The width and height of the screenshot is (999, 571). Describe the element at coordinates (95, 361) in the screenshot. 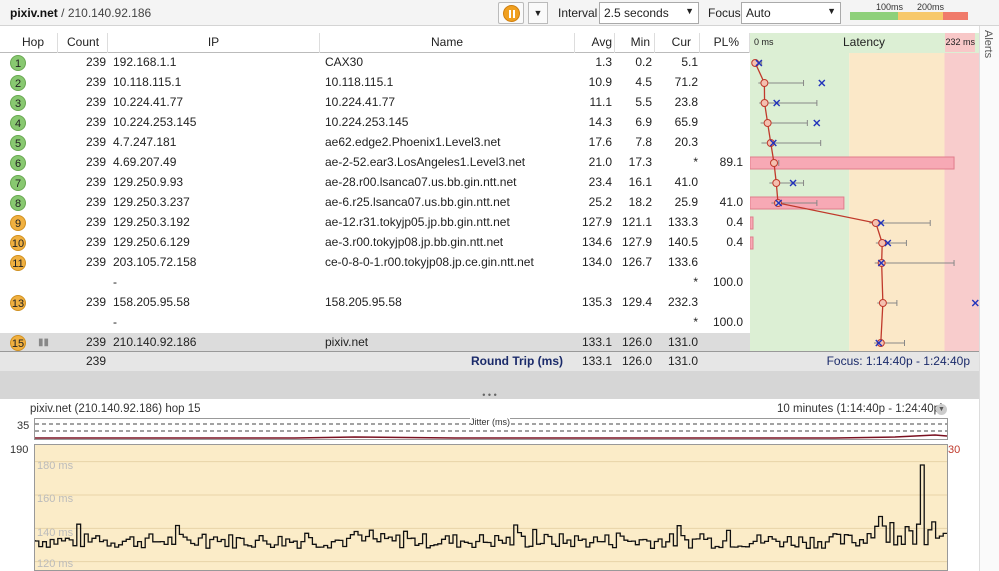

I see `summary-count: 239` at that location.